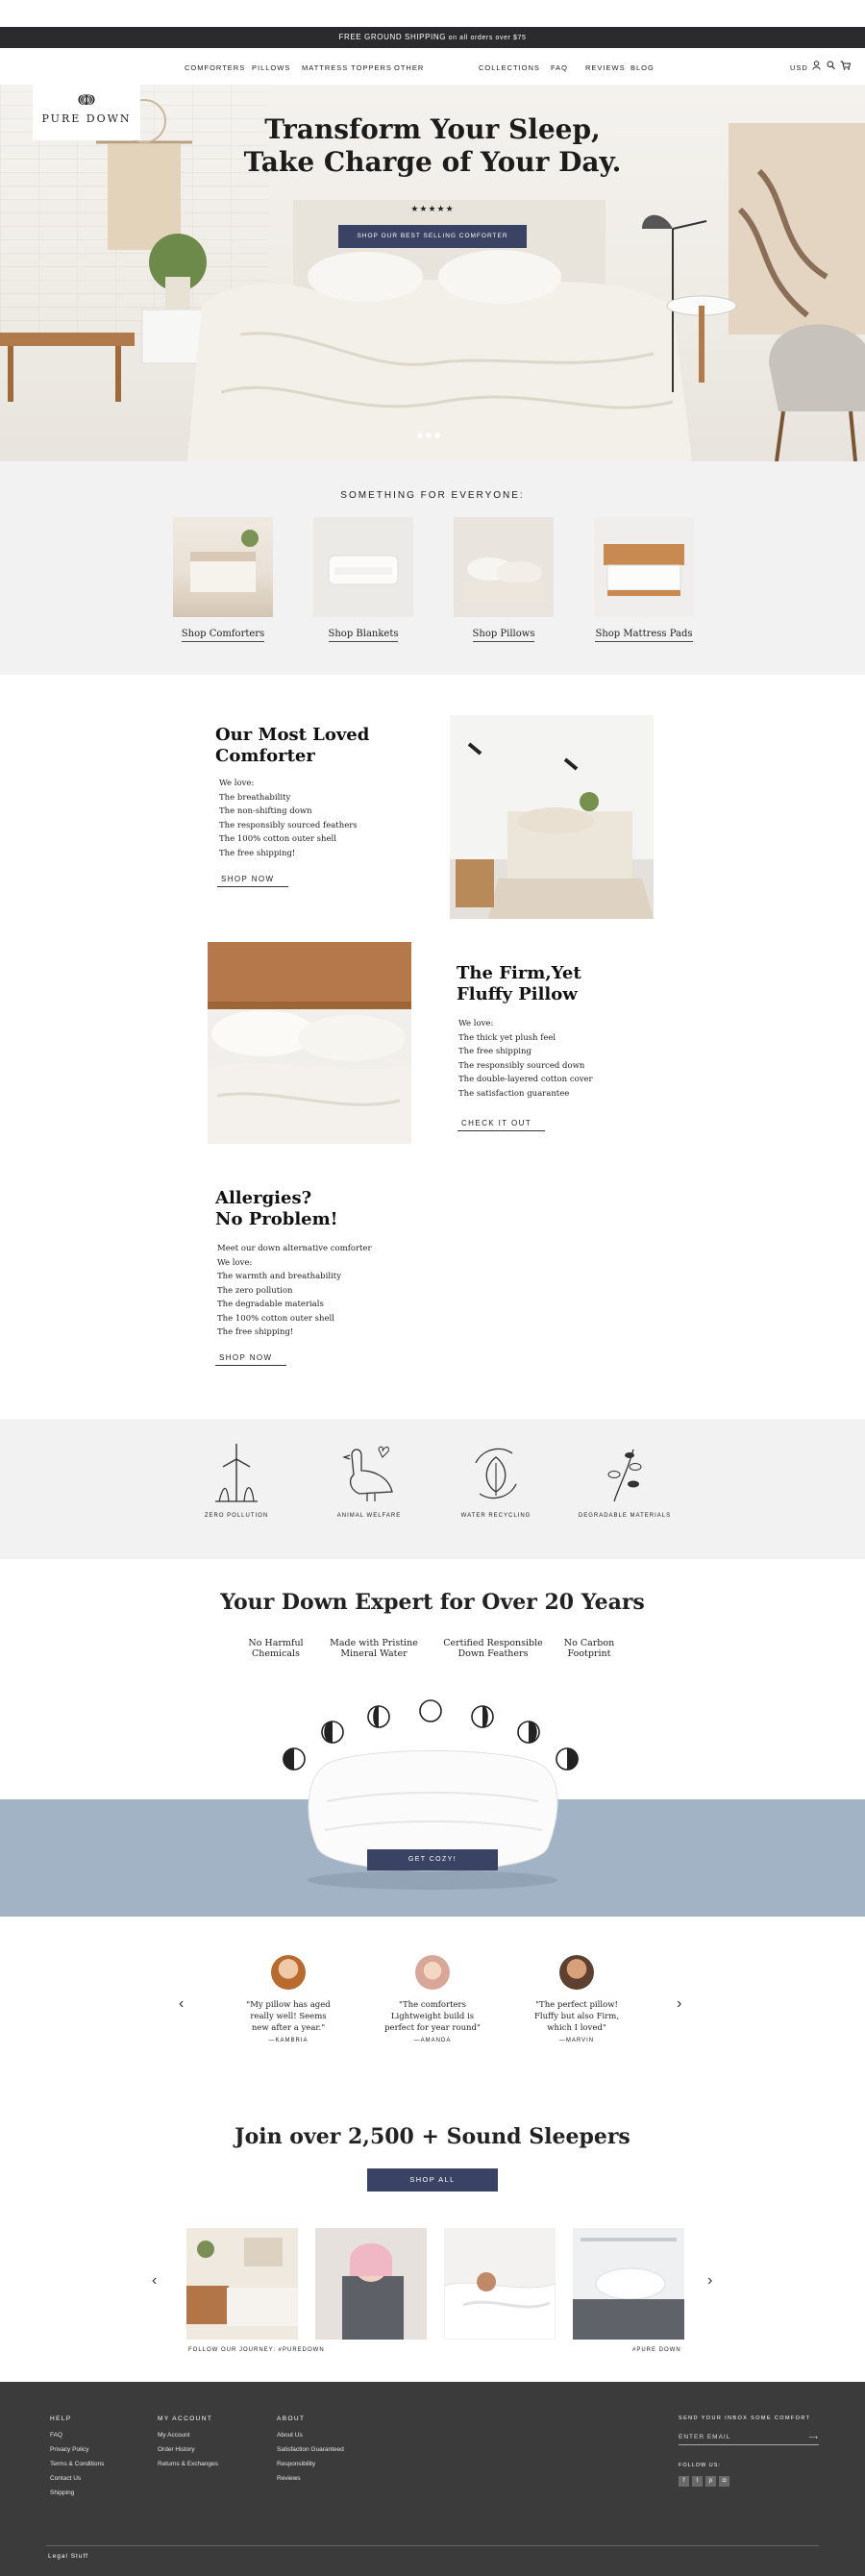 The height and width of the screenshot is (2576, 865). What do you see at coordinates (77, 2478) in the screenshot?
I see `footer-link-contact-us: Contact Us` at bounding box center [77, 2478].